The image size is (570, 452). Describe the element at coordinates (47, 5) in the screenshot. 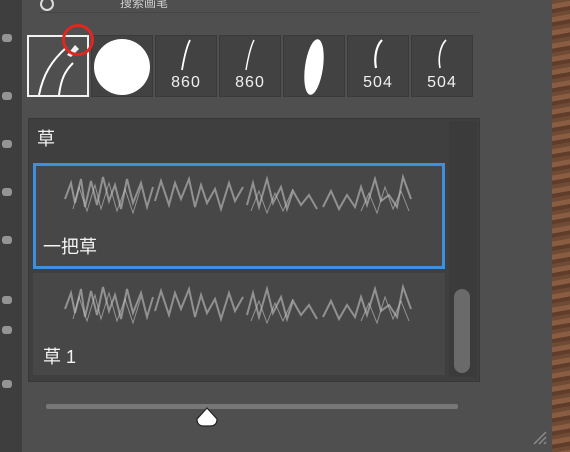

I see `search-icon` at that location.